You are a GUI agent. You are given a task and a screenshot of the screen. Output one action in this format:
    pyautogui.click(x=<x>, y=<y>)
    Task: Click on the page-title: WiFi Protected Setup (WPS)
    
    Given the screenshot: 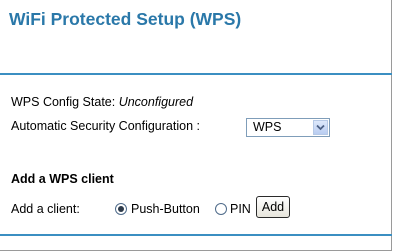 What is the action you would take?
    pyautogui.click(x=125, y=19)
    